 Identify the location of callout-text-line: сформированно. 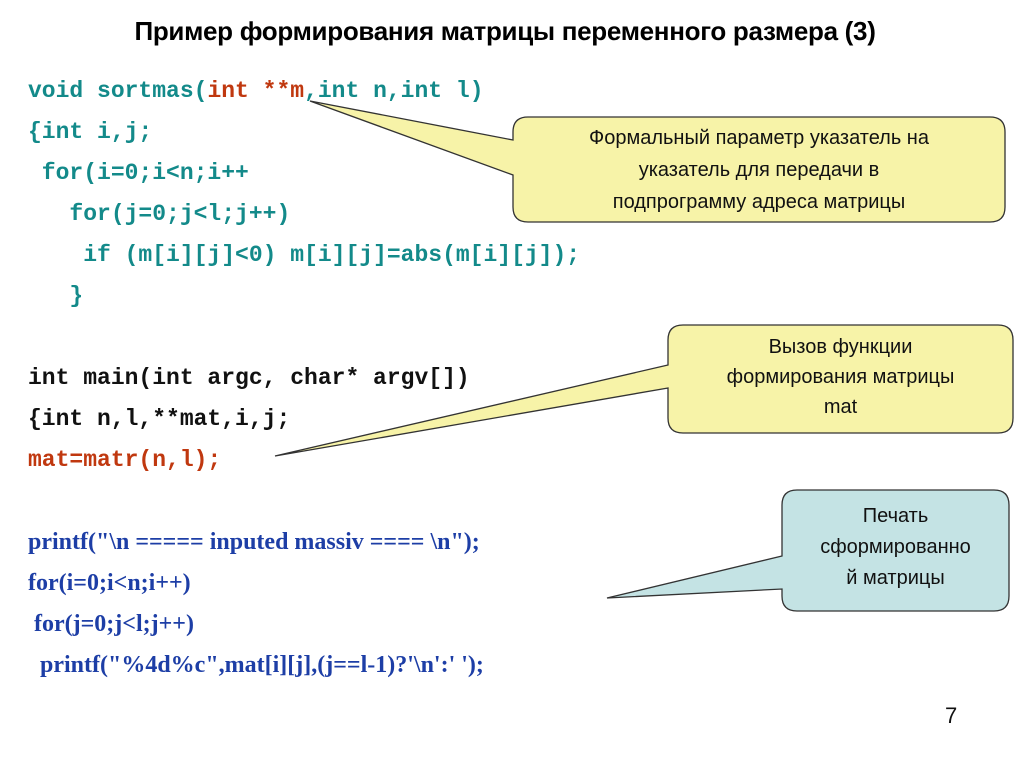
(895, 547).